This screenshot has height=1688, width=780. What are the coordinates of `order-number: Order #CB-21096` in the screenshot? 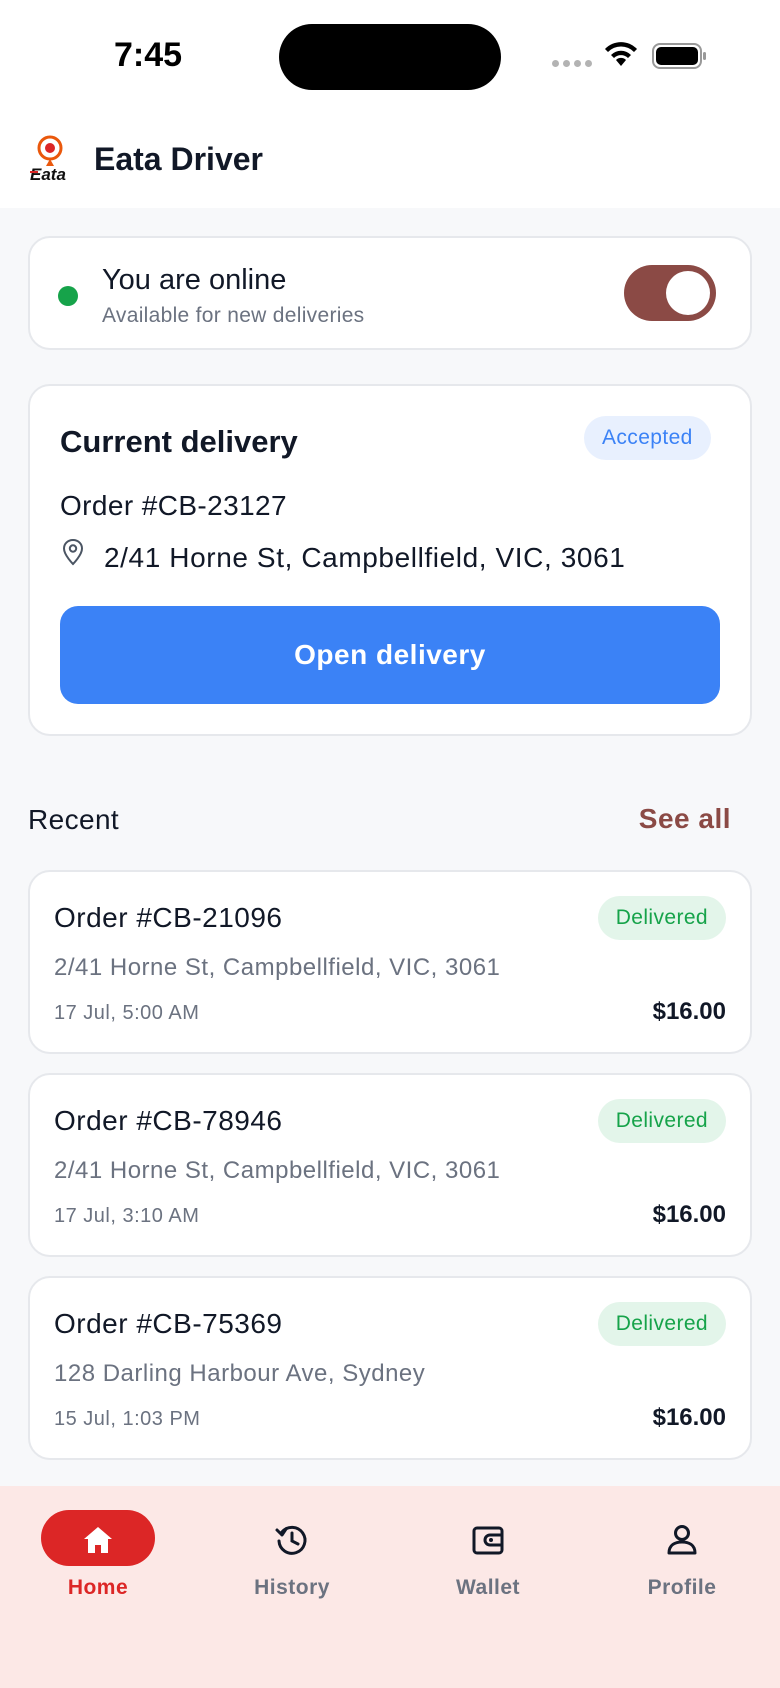 It's located at (168, 917).